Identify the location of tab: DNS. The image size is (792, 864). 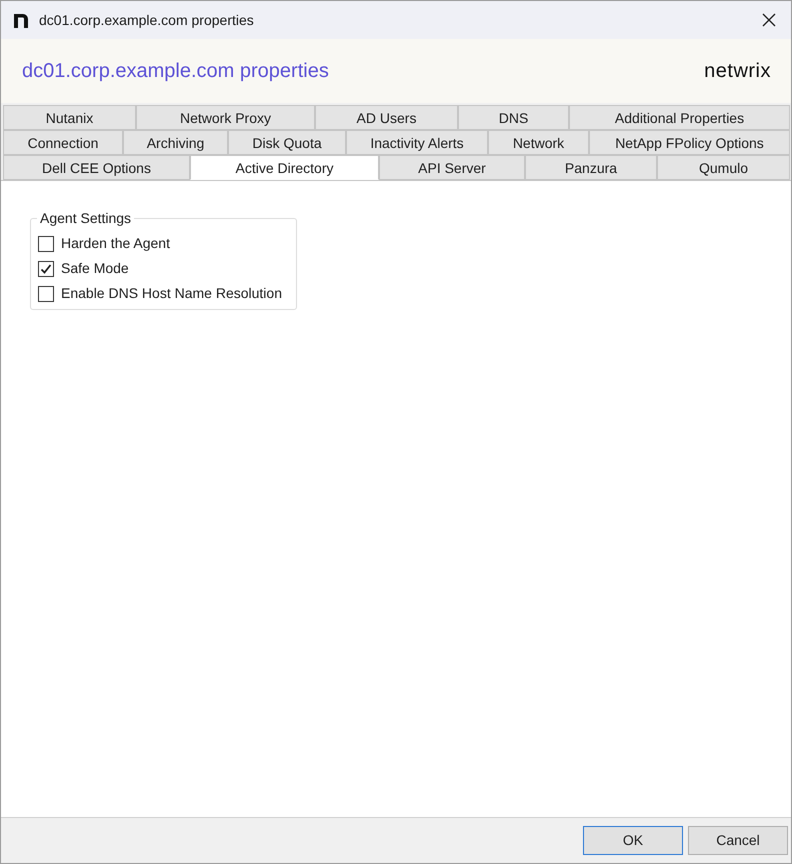
(513, 117).